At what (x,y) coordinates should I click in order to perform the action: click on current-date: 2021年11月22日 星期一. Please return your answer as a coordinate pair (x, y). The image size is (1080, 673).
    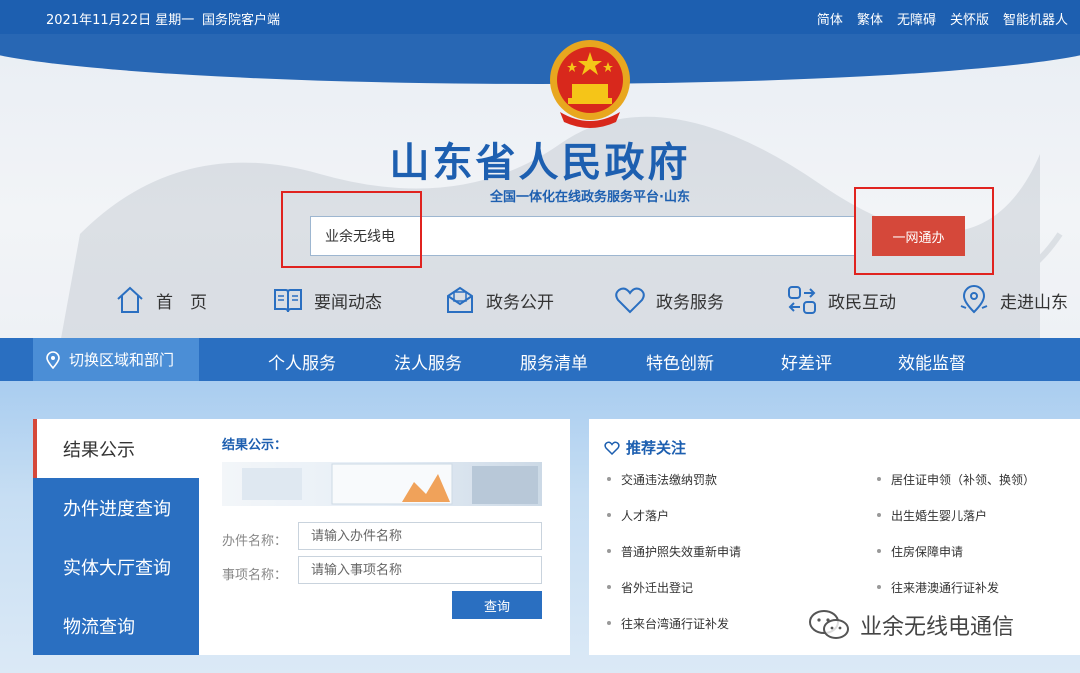
    Looking at the image, I should click on (120, 20).